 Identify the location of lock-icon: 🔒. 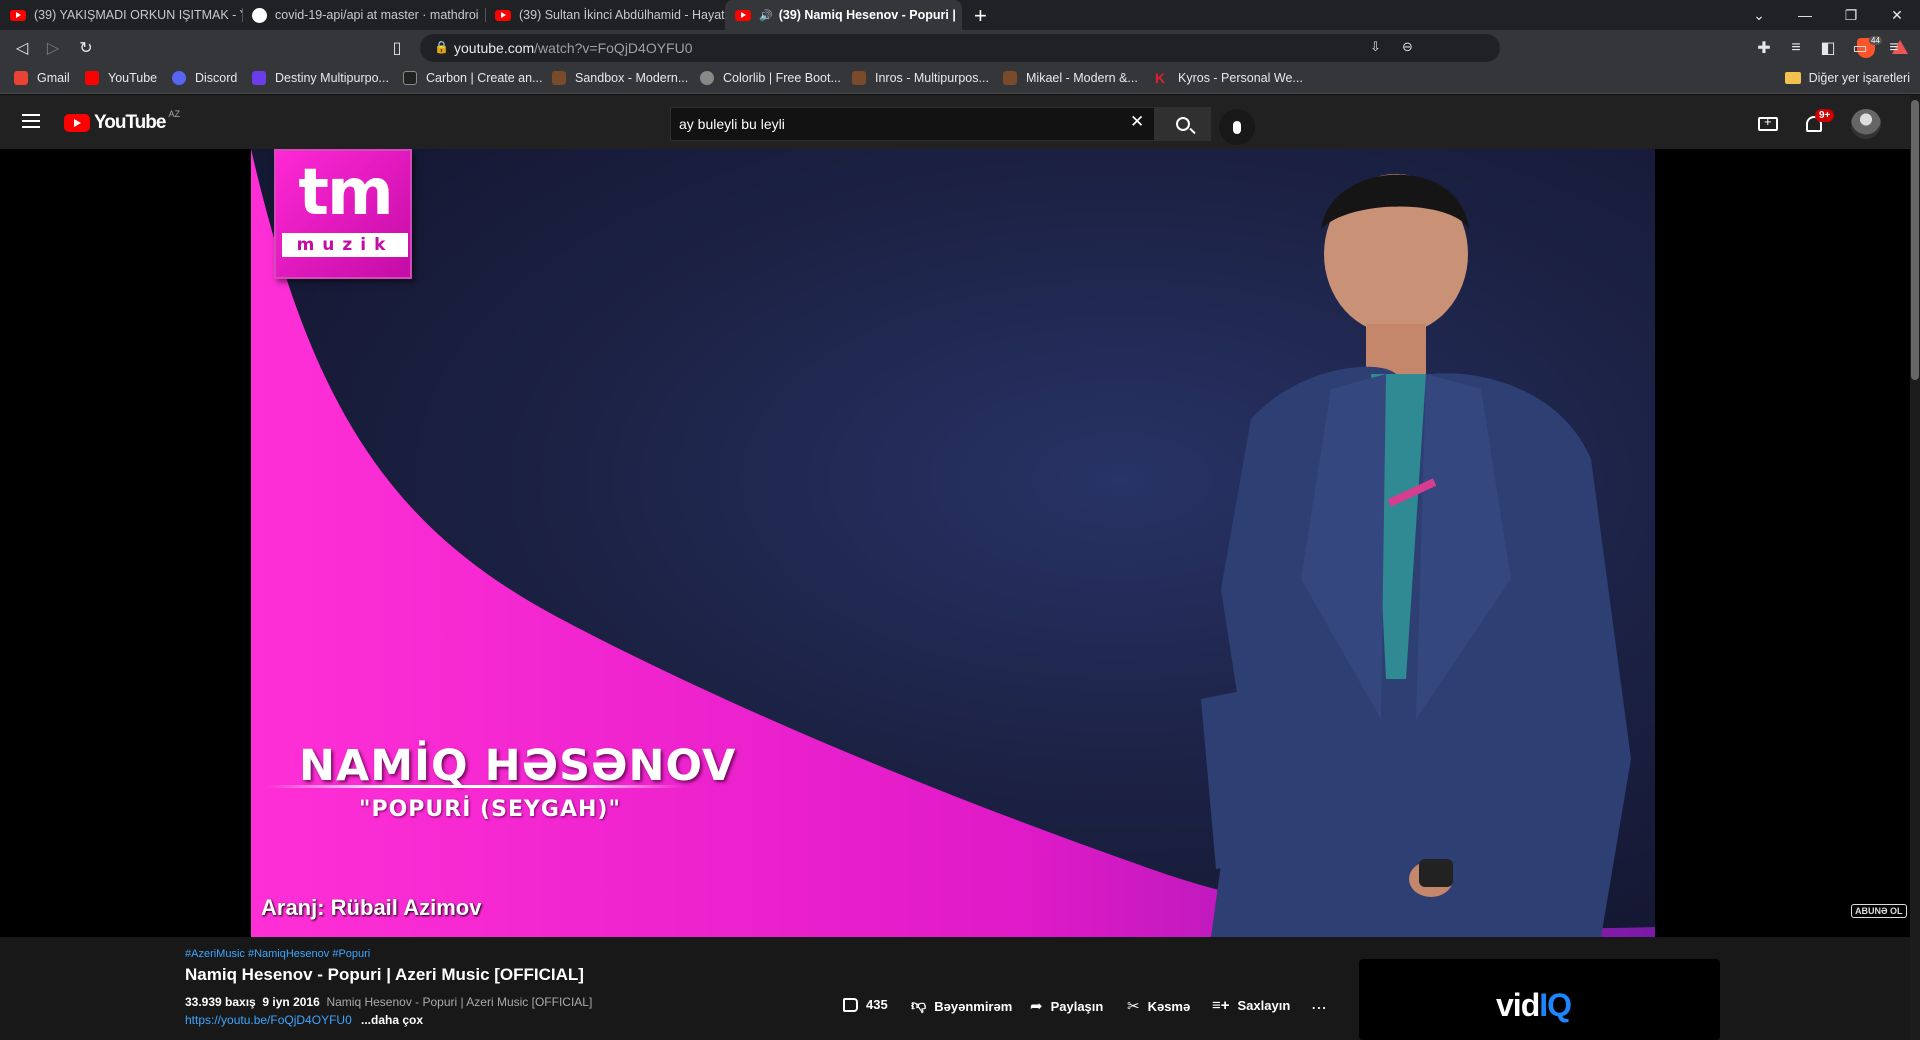
(441, 47).